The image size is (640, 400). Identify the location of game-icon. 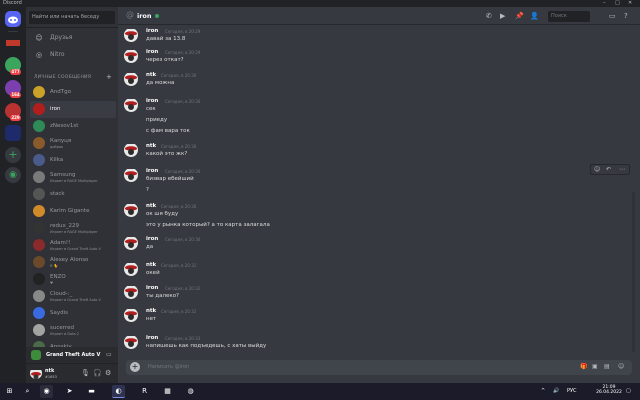
(36, 355).